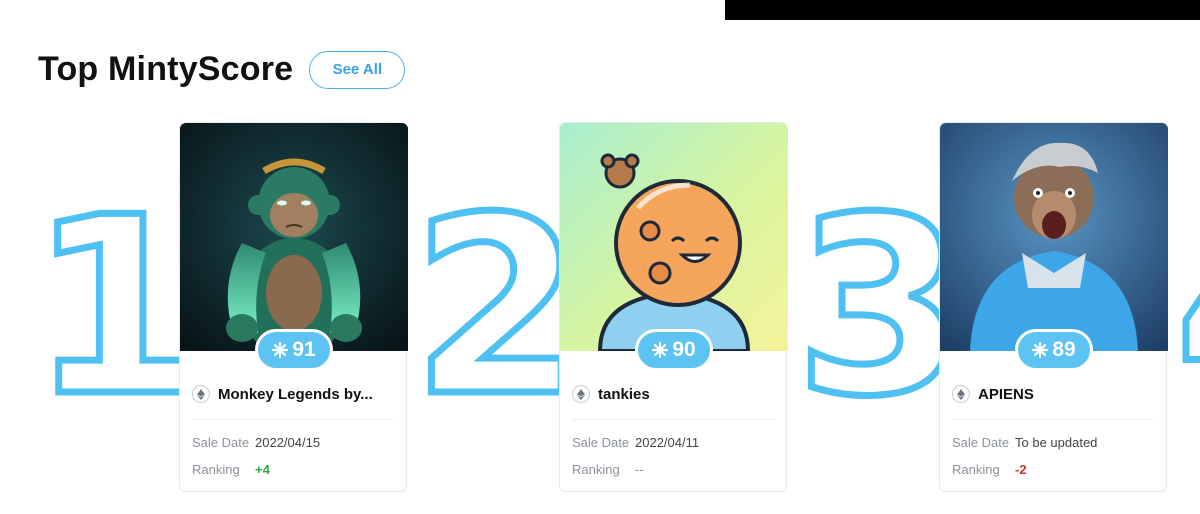 This screenshot has height=514, width=1200. Describe the element at coordinates (667, 442) in the screenshot. I see `sale-date-value: 2022/04/11` at that location.